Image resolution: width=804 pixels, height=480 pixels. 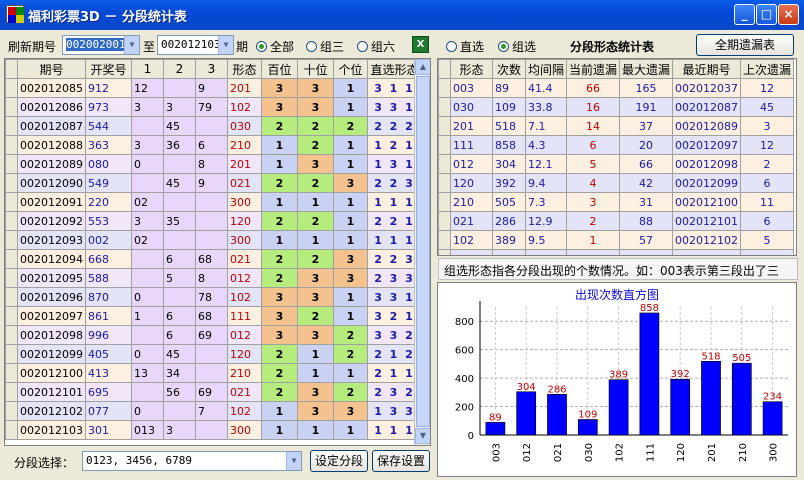 What do you see at coordinates (101, 45) in the screenshot?
I see `from-period-select: 002002001 ▼` at bounding box center [101, 45].